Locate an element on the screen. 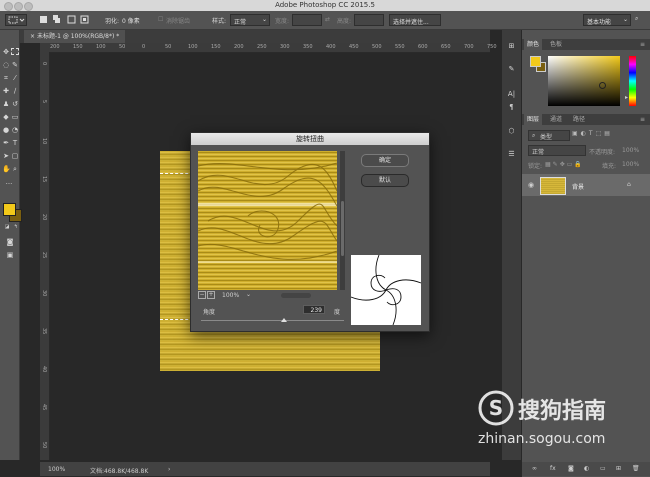 Image resolution: width=650 pixels, height=477 pixels. hue-slider-handle: ▸ is located at coordinates (626, 97).